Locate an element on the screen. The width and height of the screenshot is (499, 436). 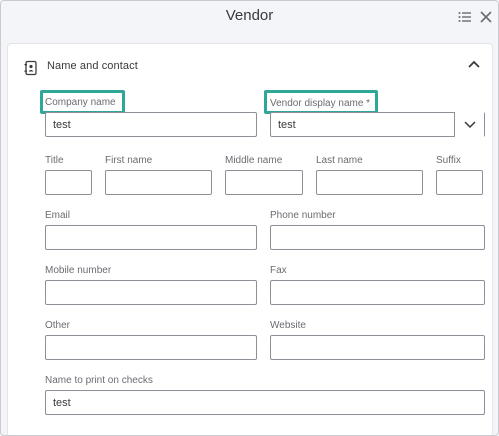
dialog-header: Vendor is located at coordinates (249, 18).